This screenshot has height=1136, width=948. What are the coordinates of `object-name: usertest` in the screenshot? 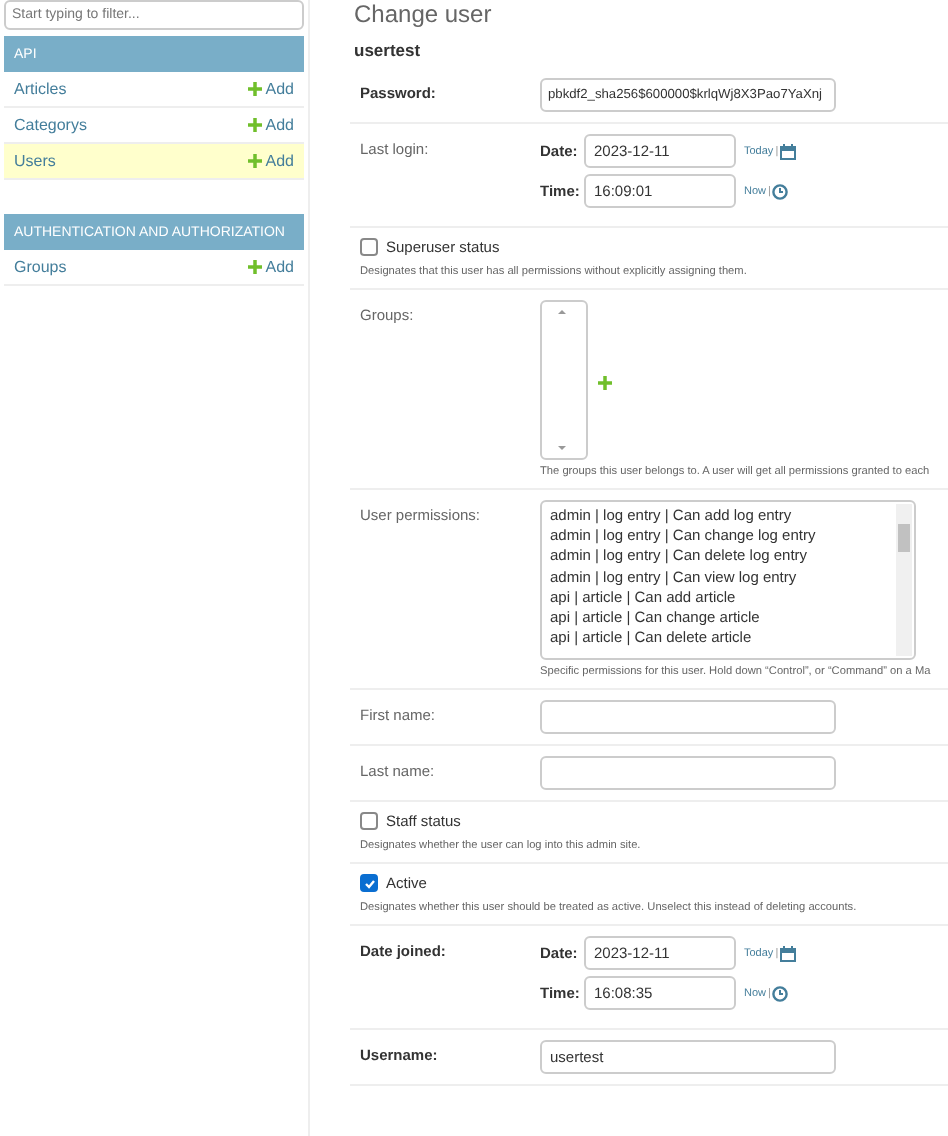 It's located at (388, 50).